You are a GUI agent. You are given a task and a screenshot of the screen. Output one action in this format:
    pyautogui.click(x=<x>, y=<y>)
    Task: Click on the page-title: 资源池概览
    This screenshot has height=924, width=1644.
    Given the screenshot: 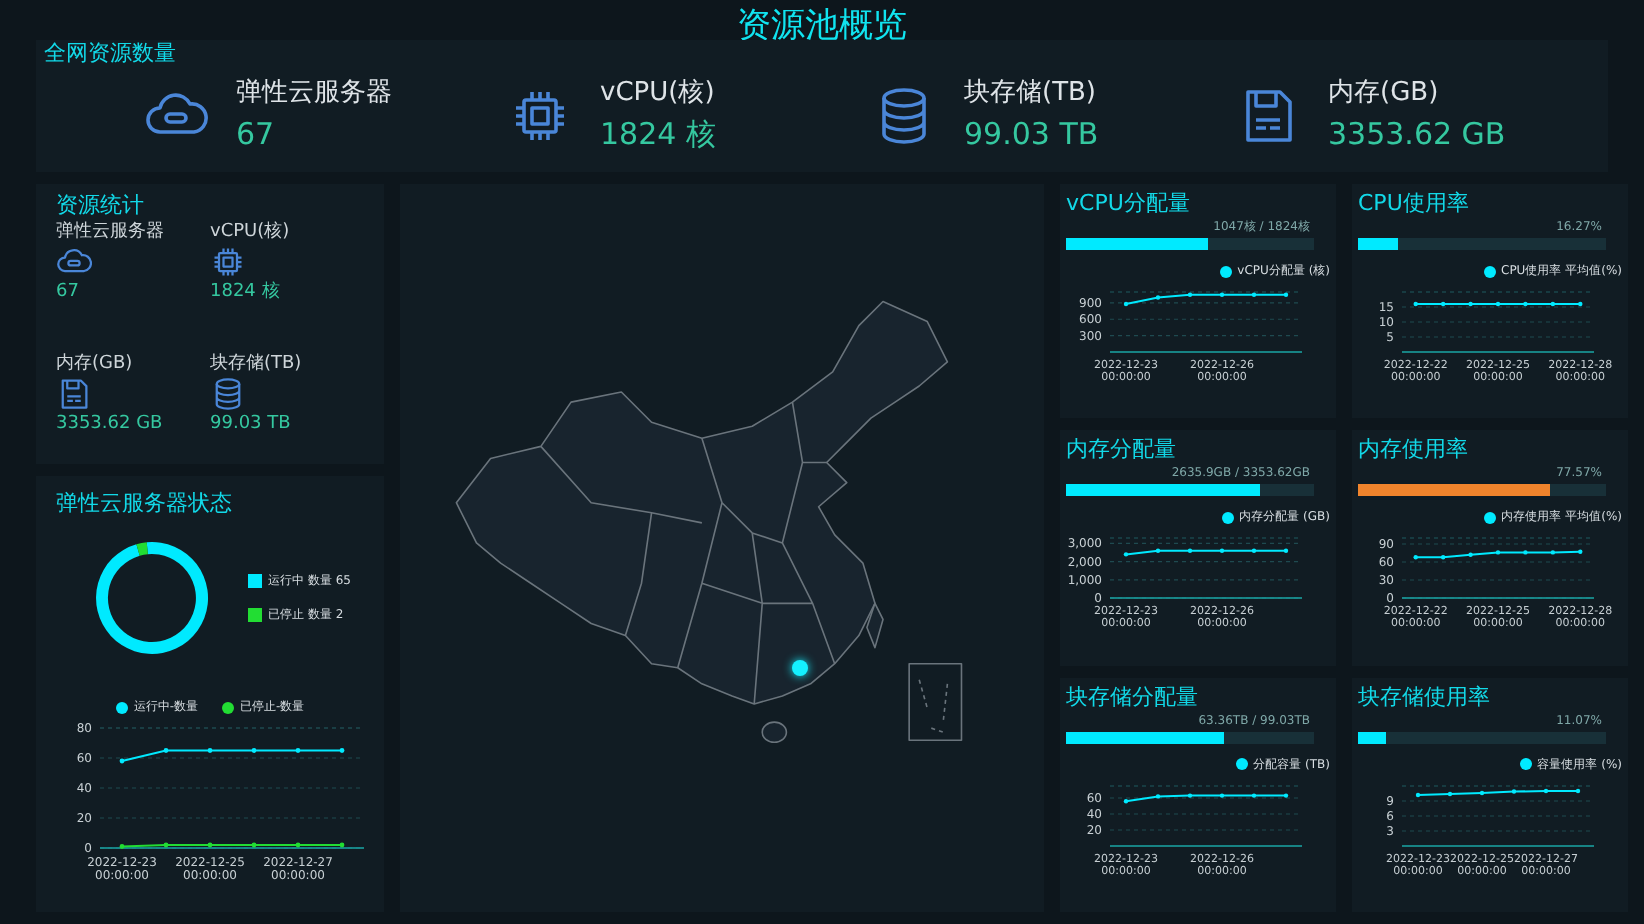 What is the action you would take?
    pyautogui.click(x=822, y=26)
    